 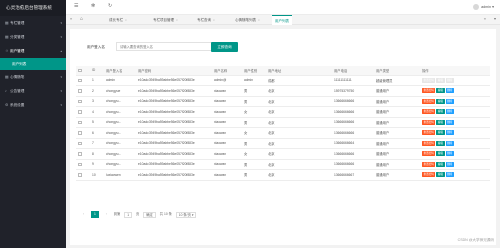 I want to click on menu-toggle-icon: ☰, so click(x=76, y=6).